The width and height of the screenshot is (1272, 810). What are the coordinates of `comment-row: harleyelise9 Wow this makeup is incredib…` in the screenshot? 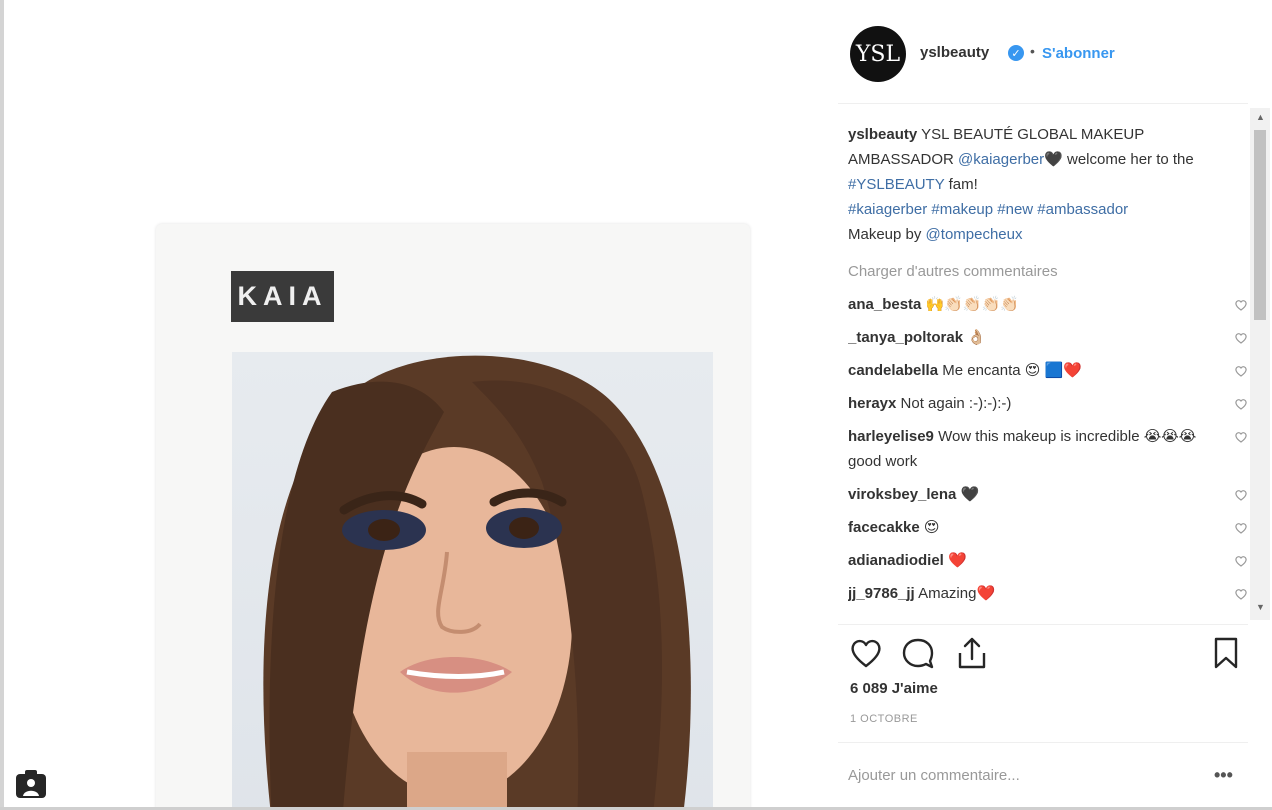 It's located at (1048, 449).